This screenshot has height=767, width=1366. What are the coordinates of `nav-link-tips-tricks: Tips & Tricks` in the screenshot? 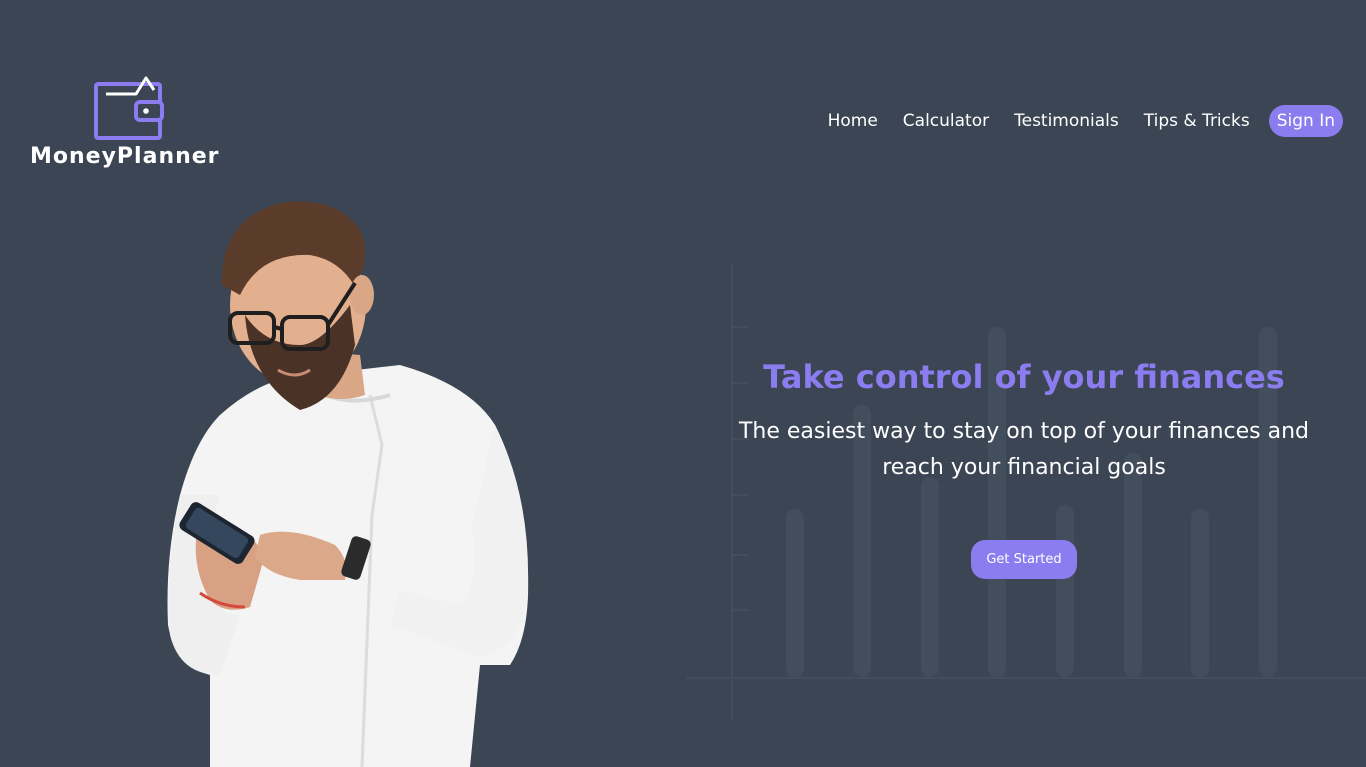 It's located at (1197, 121).